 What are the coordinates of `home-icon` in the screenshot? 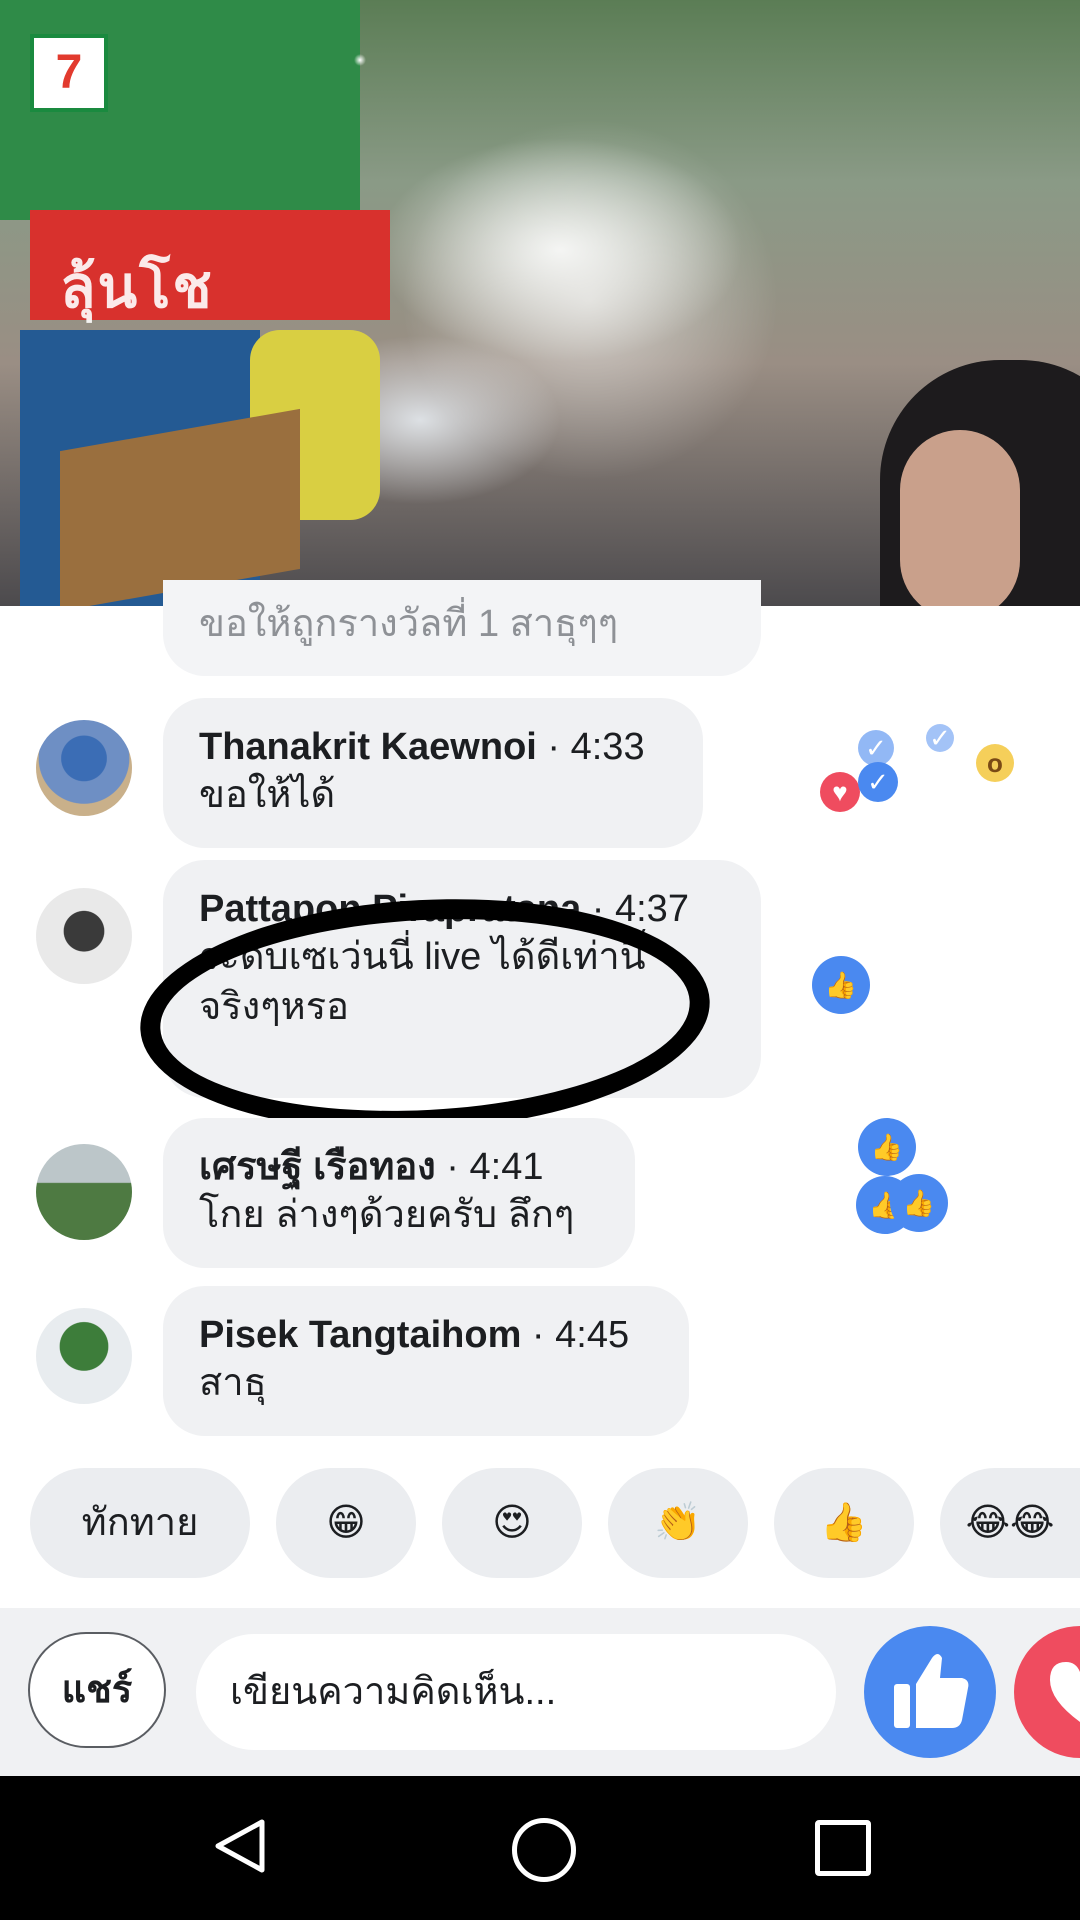 It's located at (544, 1850).